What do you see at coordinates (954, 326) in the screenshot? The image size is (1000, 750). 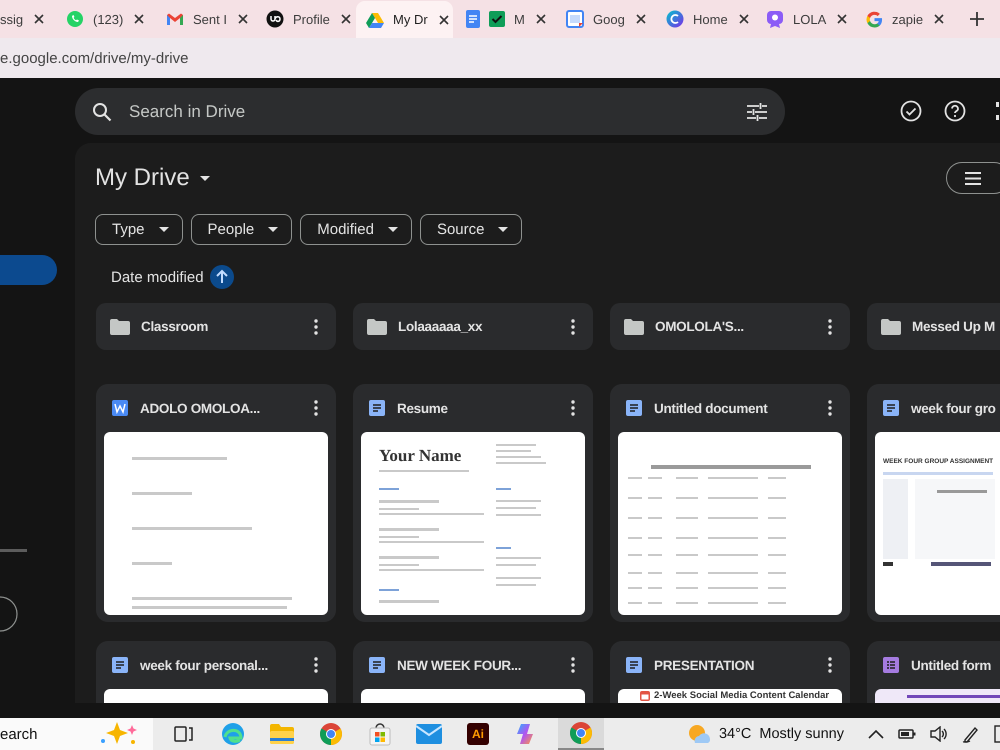 I see `folder-name: Messed Up M` at bounding box center [954, 326].